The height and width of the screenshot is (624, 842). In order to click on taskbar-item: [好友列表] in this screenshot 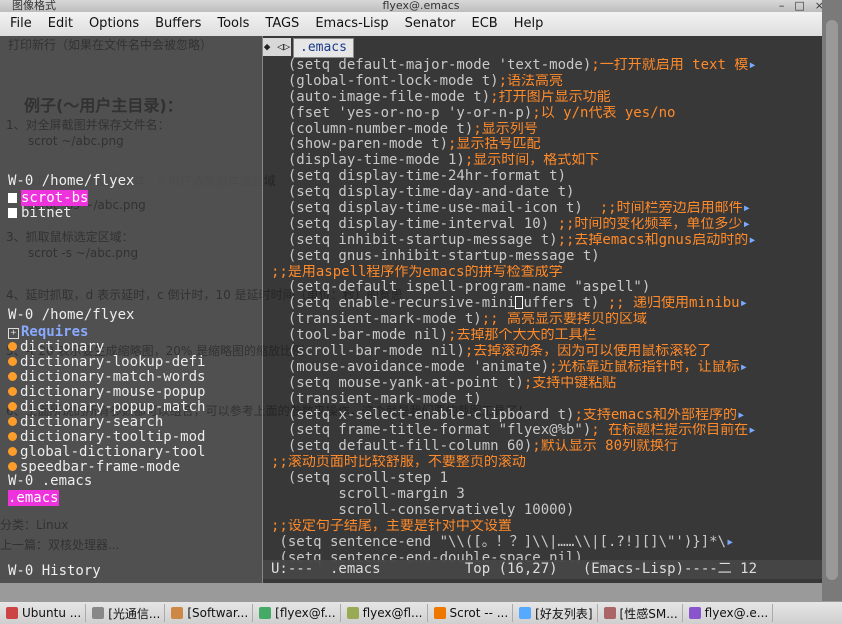, I will do `click(556, 613)`.